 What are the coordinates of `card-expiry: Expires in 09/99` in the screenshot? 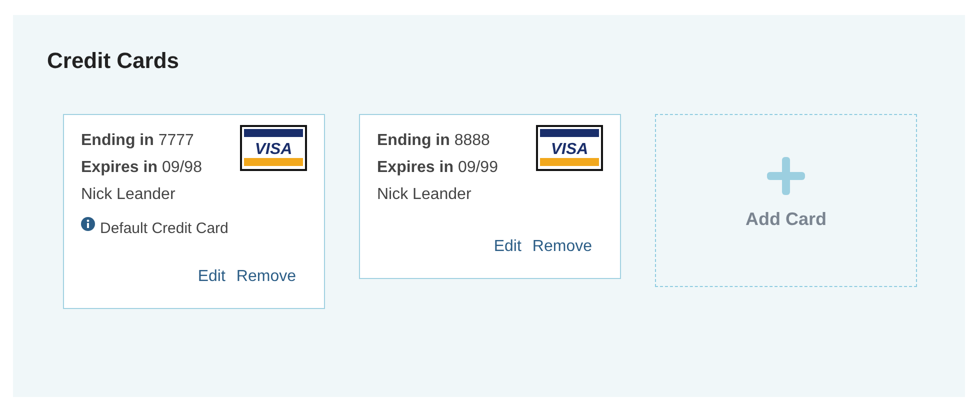 It's located at (437, 168).